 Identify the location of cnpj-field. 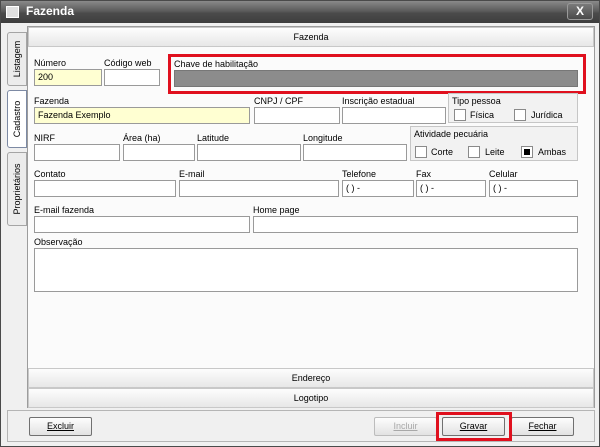
(297, 115).